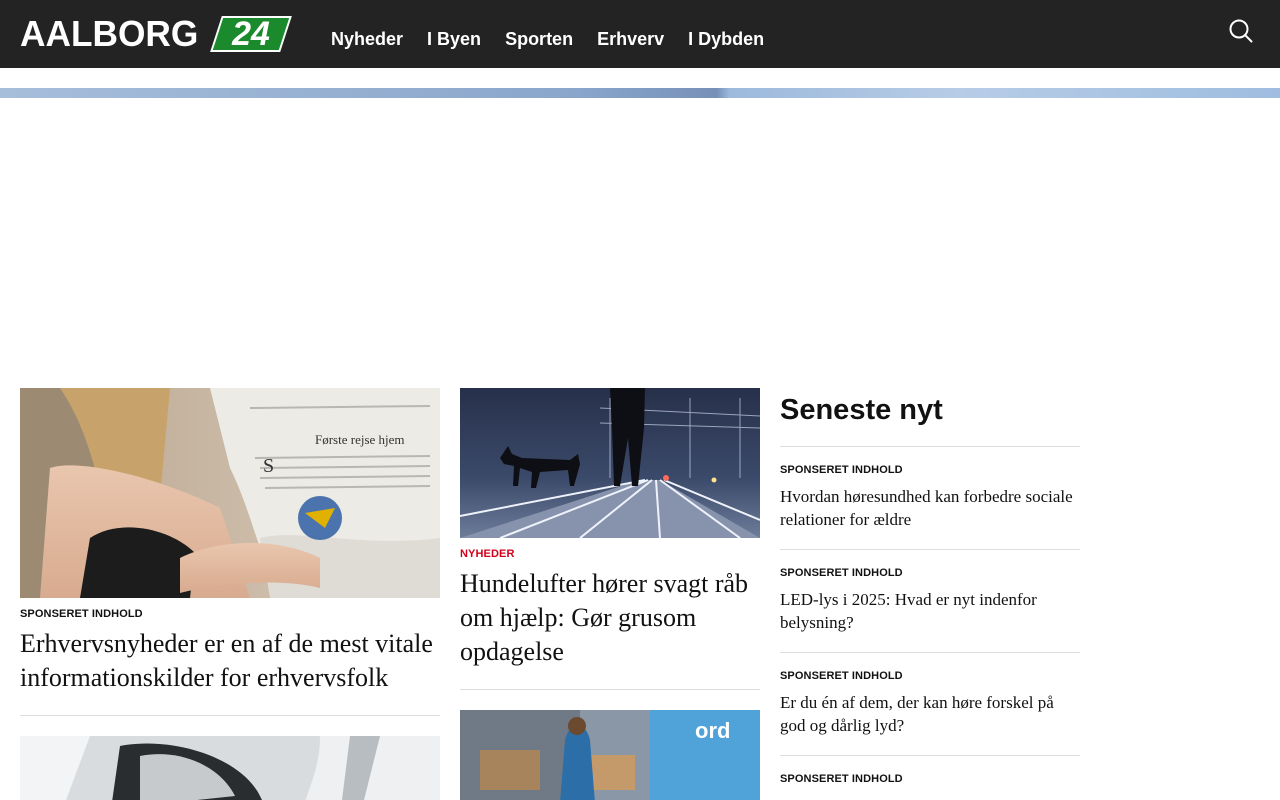 The height and width of the screenshot is (800, 1280). I want to click on ad-banner-strip, so click(640, 93).